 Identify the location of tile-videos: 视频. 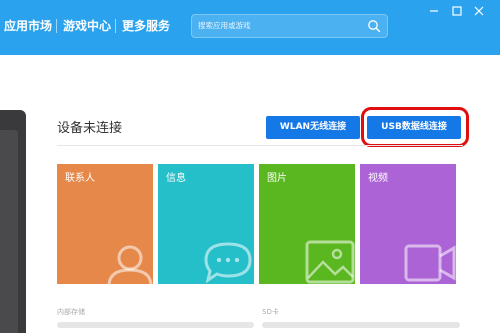
(408, 224).